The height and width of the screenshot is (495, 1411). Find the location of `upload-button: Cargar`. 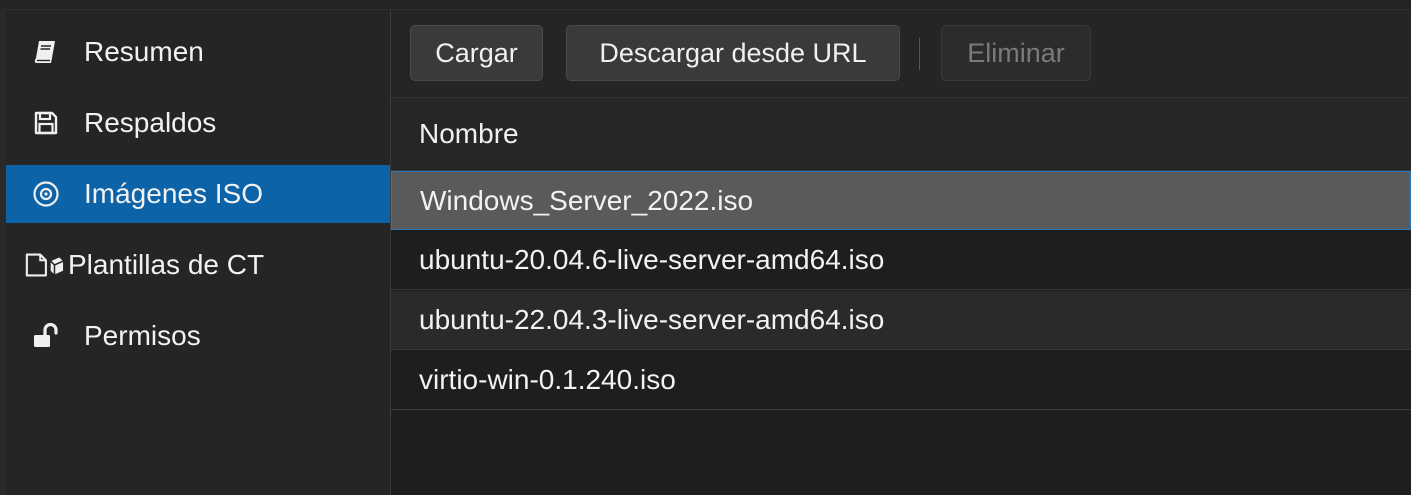

upload-button: Cargar is located at coordinates (476, 53).